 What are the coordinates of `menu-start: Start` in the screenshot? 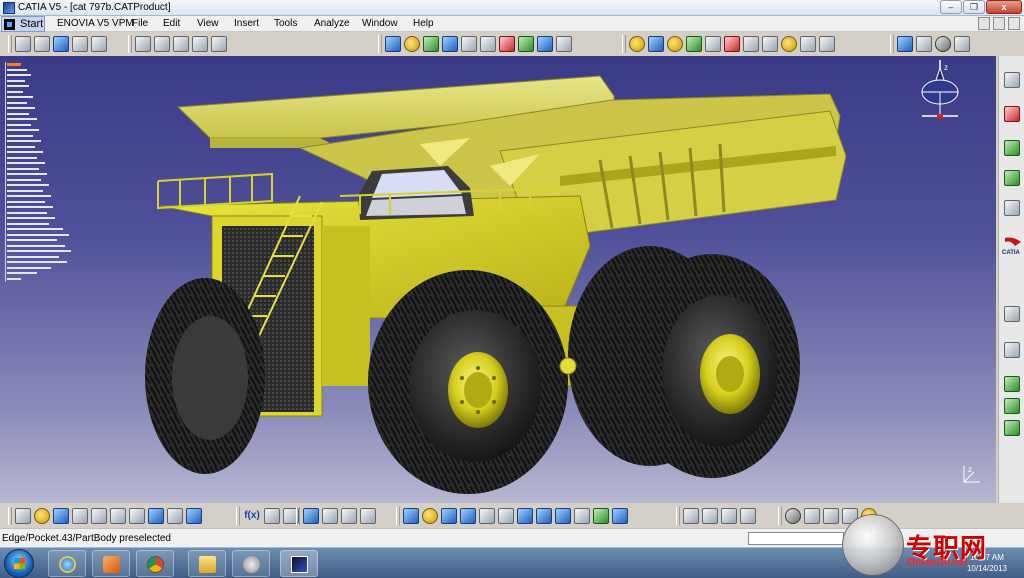 It's located at (23, 24).